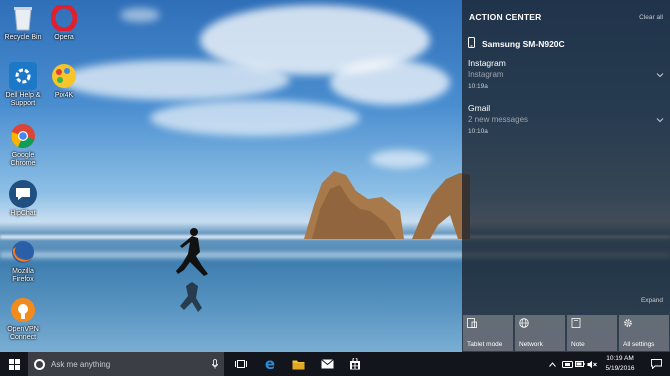 The height and width of the screenshot is (376, 670). What do you see at coordinates (23, 136) in the screenshot?
I see `chrome-icon` at bounding box center [23, 136].